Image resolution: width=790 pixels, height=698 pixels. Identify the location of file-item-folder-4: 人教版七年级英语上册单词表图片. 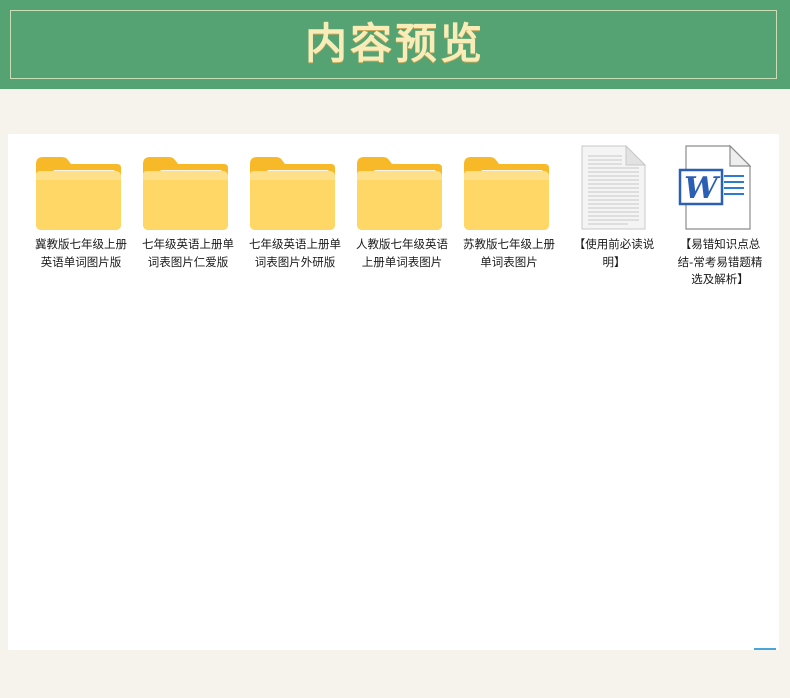
(402, 207).